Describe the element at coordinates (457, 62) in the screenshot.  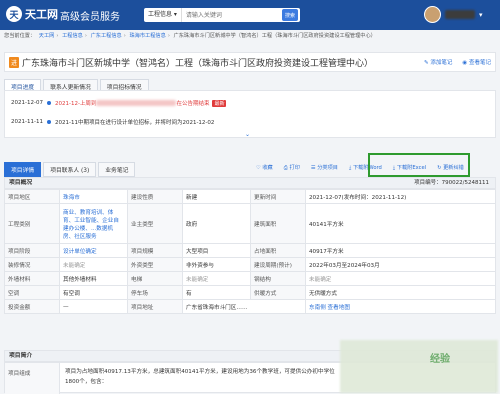
I see `title-actions: ✎ 添加笔记 ◉ 查看笔记` at that location.